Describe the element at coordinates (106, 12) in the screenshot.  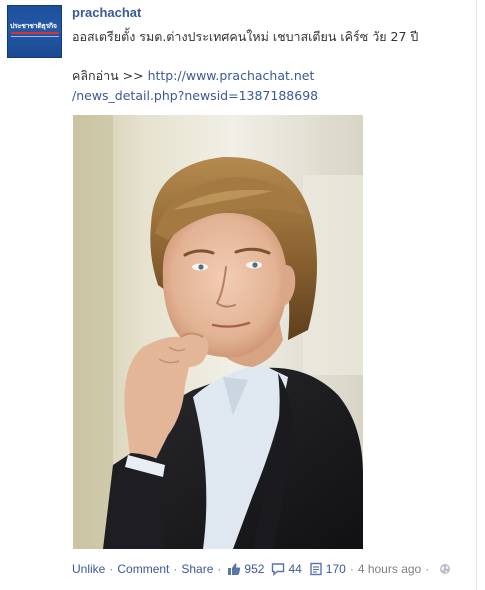
I see `post-author-link: prachachat` at that location.